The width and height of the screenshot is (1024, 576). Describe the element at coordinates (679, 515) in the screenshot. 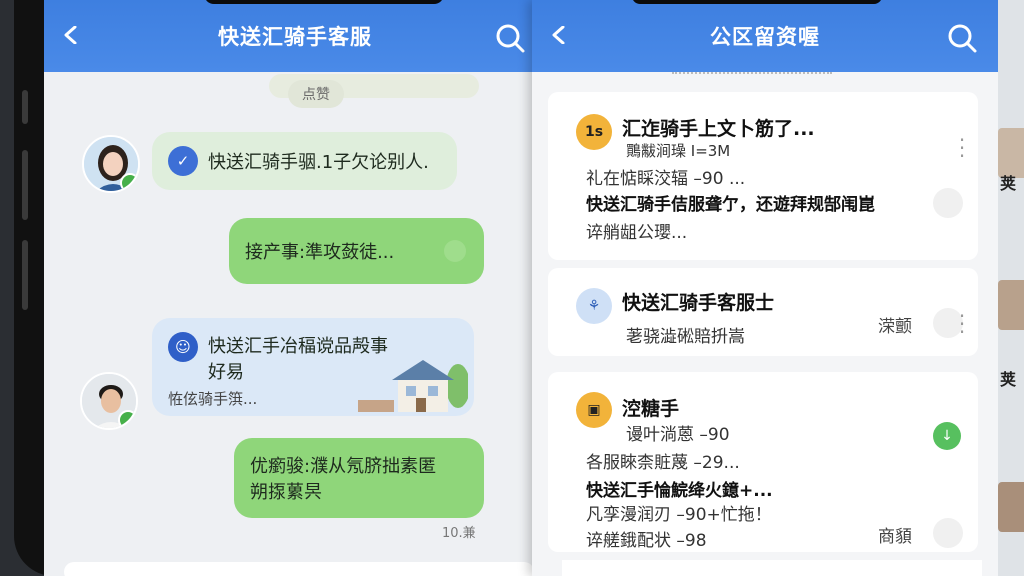

I see `item-line: 凡孪漫润刃 –90+忙拖！` at that location.